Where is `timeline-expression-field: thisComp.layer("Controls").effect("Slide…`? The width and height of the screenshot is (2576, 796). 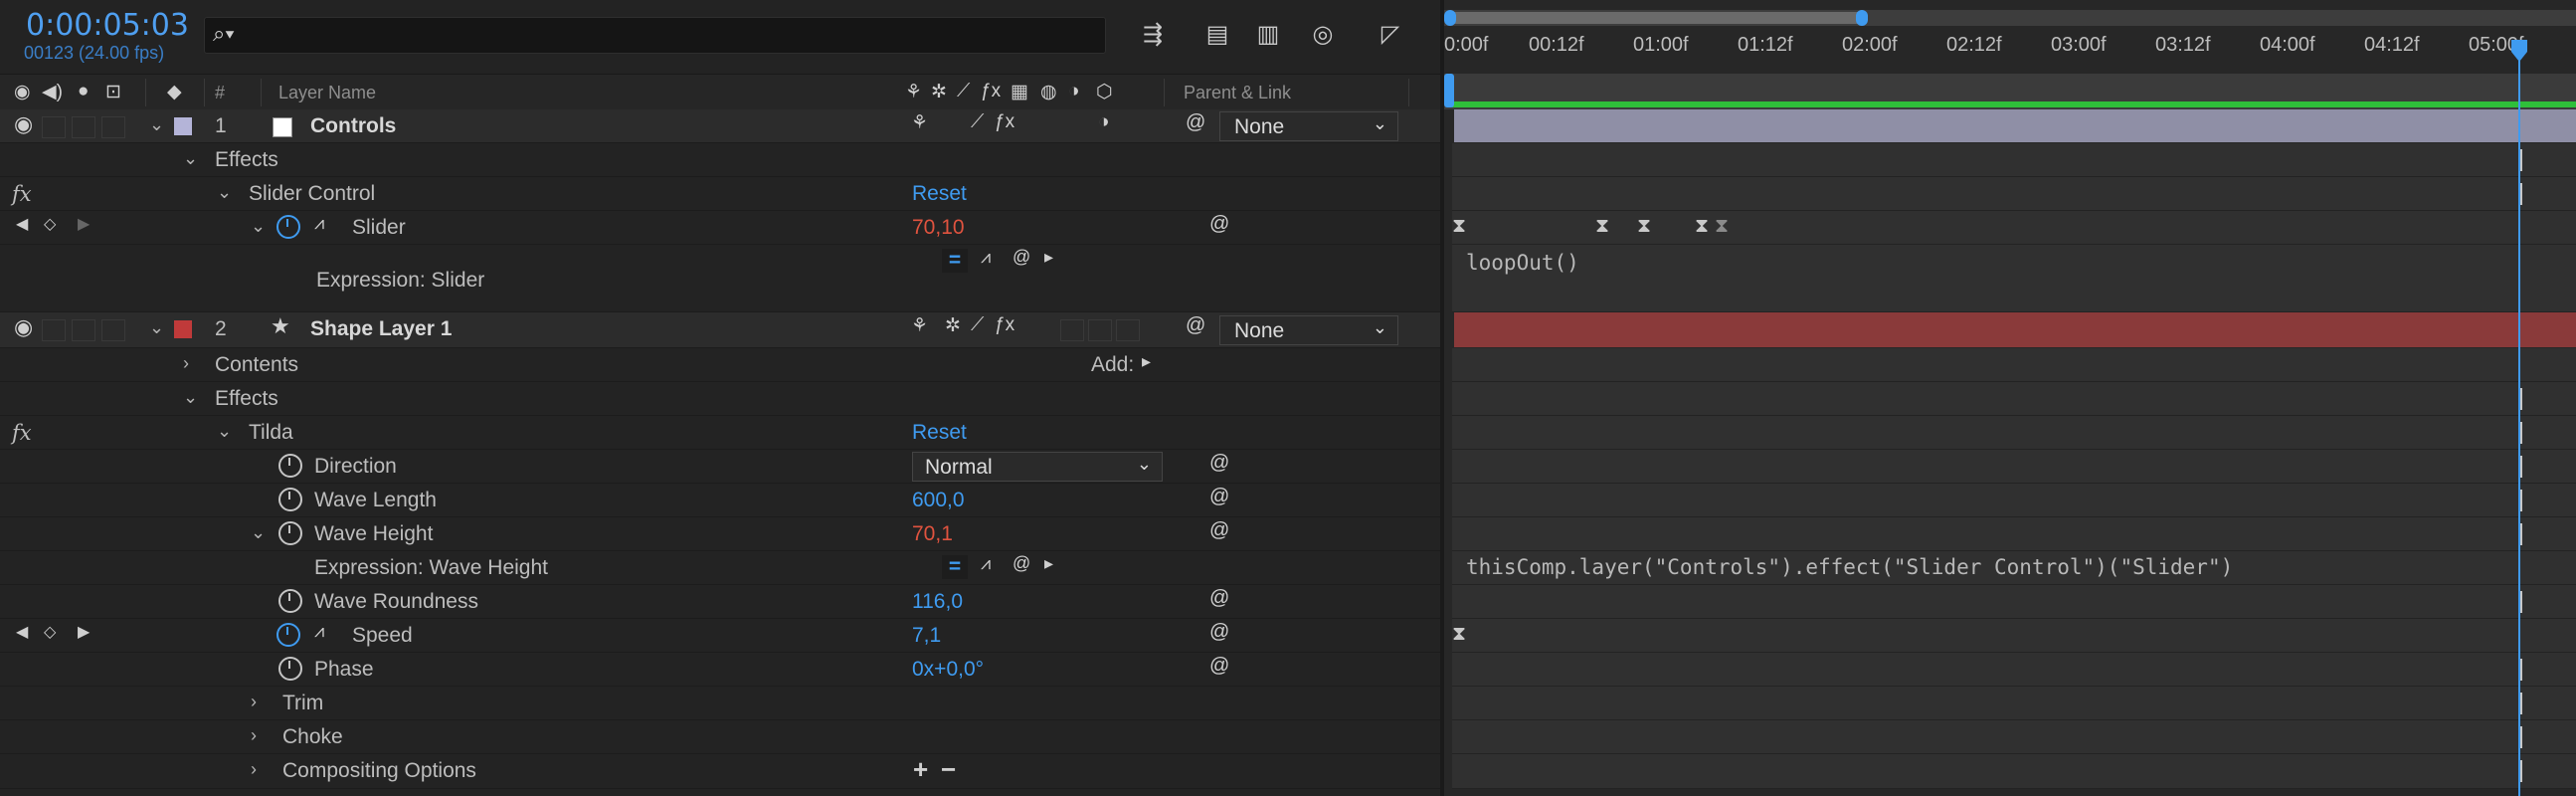 timeline-expression-field: thisComp.layer("Controls").effect("Slide… is located at coordinates (2014, 568).